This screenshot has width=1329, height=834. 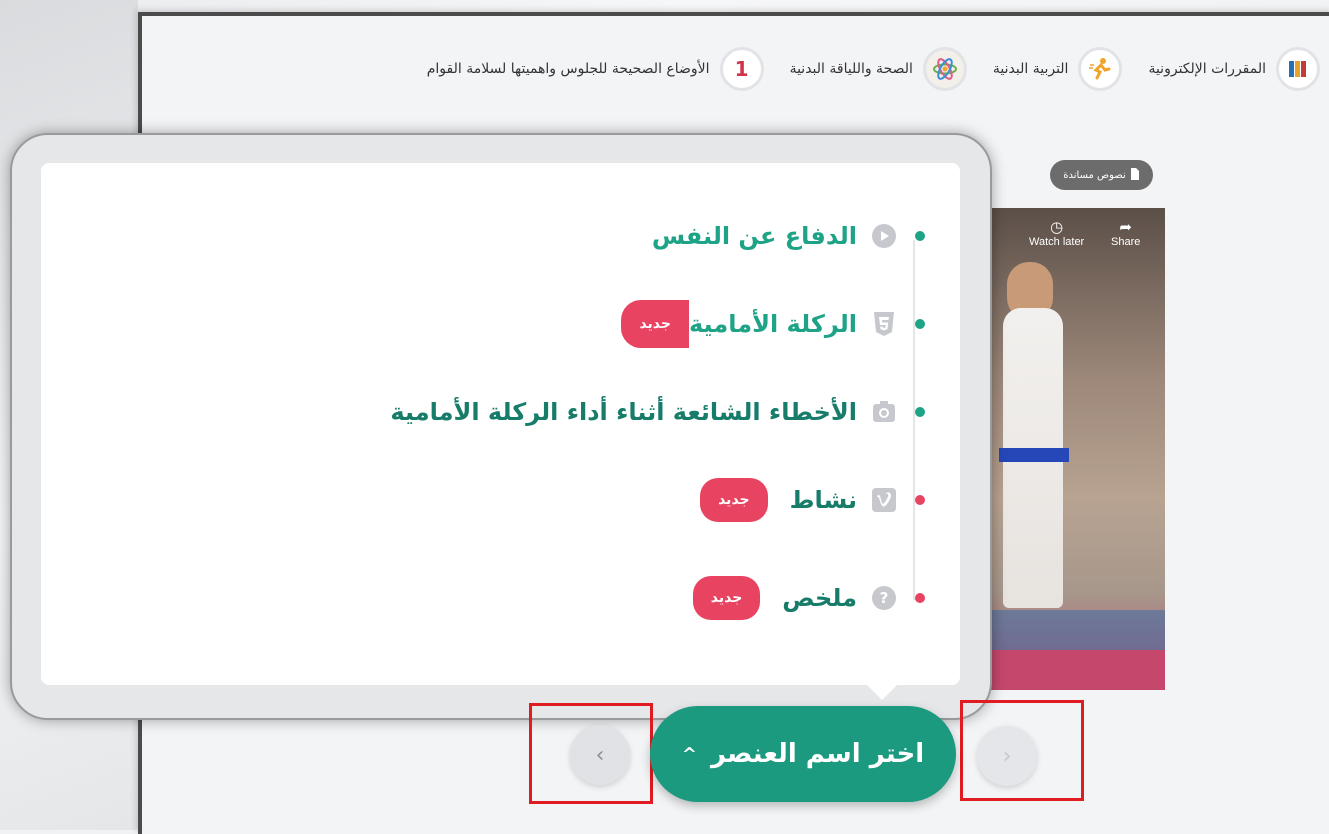 What do you see at coordinates (1094, 175) in the screenshot?
I see `support-texts-label: نصوص مساندة` at bounding box center [1094, 175].